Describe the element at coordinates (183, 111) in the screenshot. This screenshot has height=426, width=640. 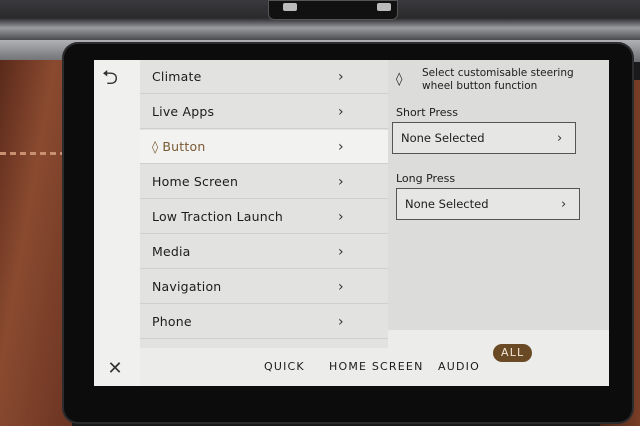
I see `menu-item-label: Live Apps` at that location.